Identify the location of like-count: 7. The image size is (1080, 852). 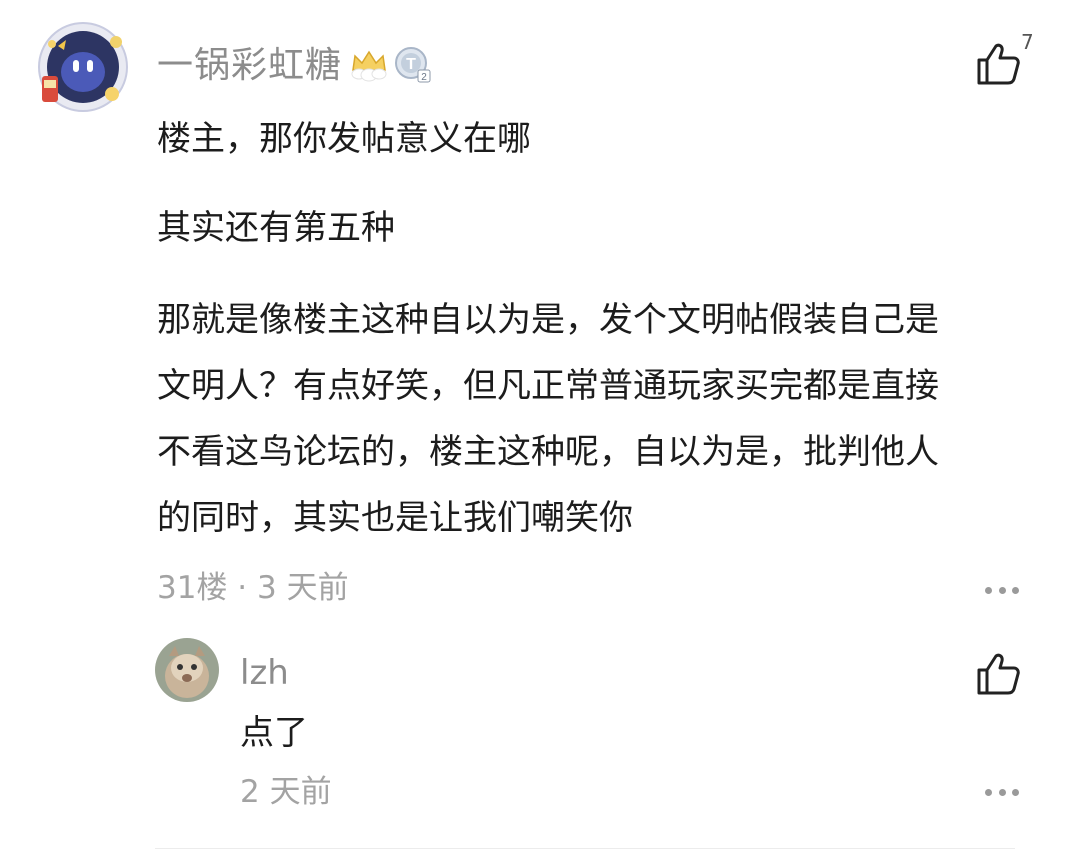
(1027, 42).